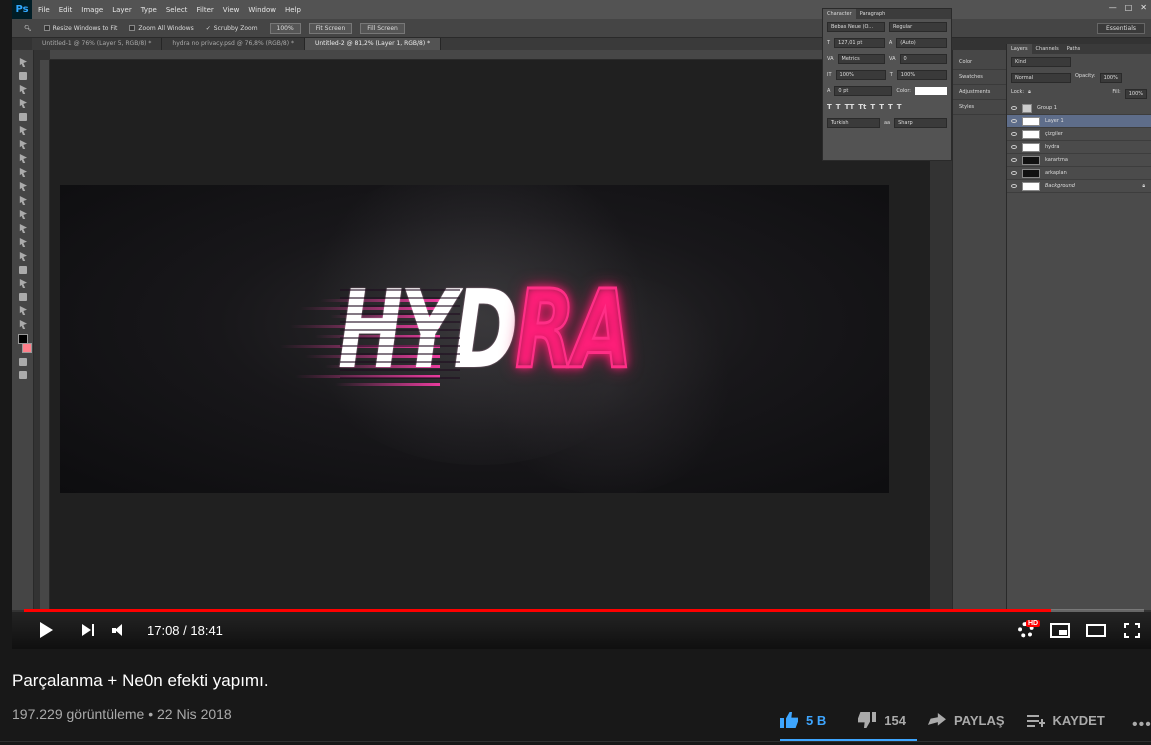 This screenshot has height=745, width=1151. Describe the element at coordinates (373, 44) in the screenshot. I see `ps-doc-tab-active: Untitled-2 @ 81,2% (Layer 1, RGB/8) *` at that location.